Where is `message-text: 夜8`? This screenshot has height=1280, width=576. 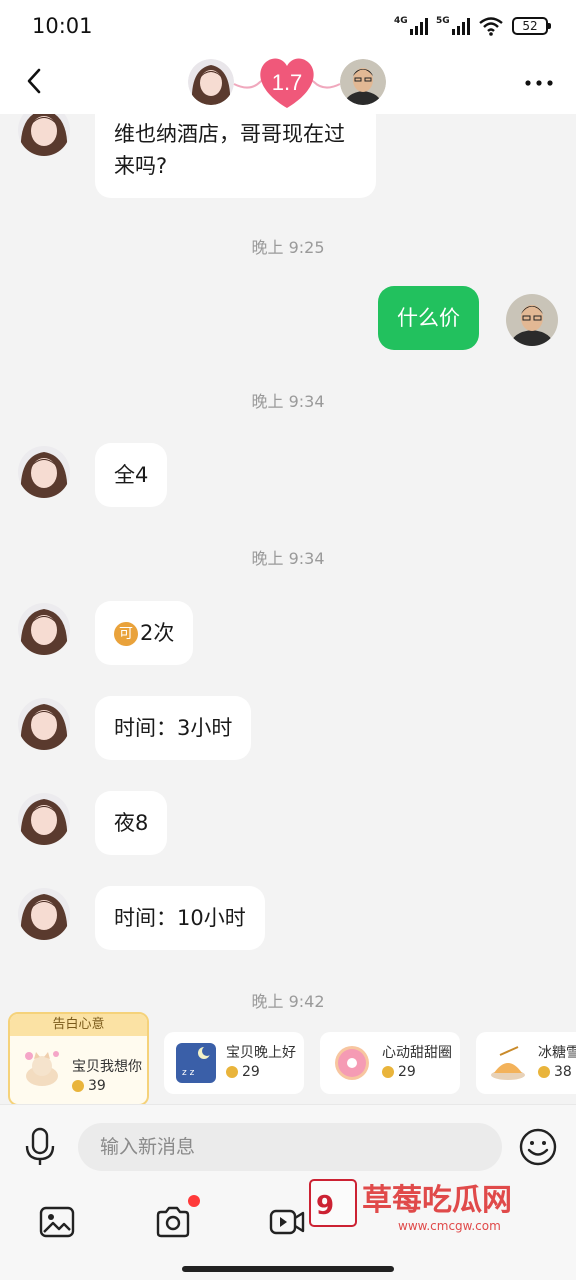
message-text: 夜8 is located at coordinates (131, 823).